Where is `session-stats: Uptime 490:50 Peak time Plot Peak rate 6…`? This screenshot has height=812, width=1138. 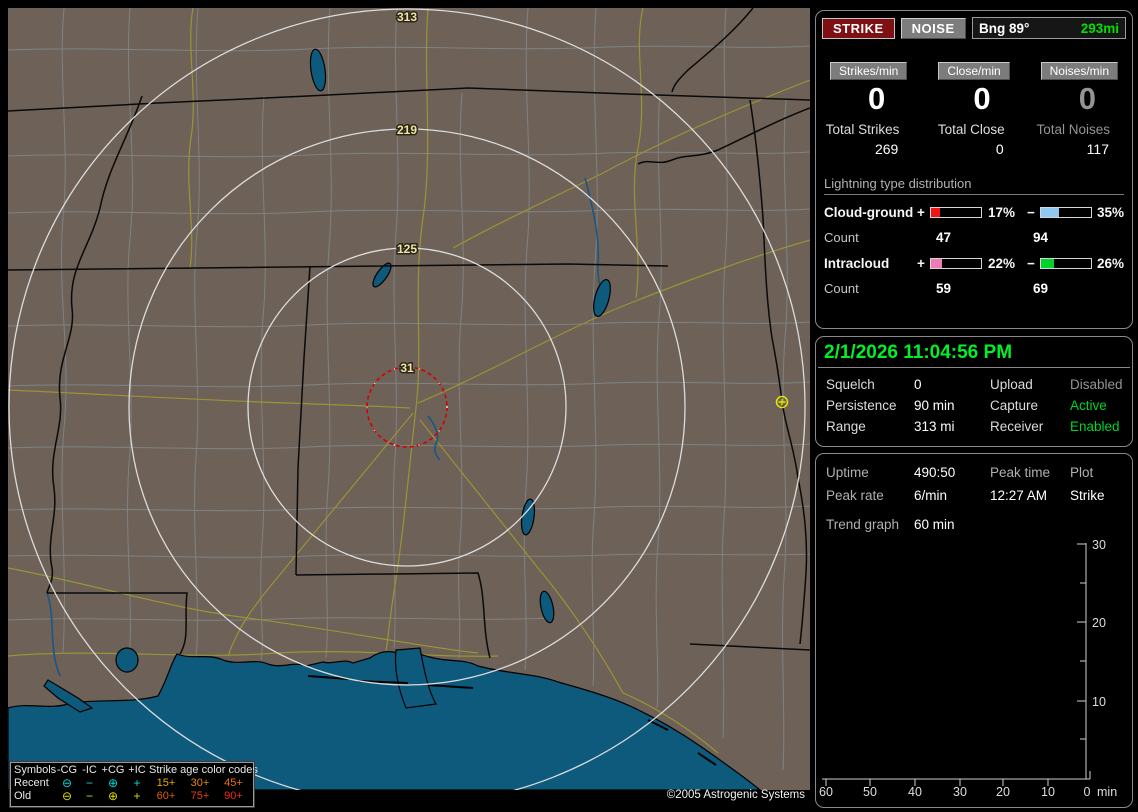
session-stats: Uptime 490:50 Peak time Plot Peak rate 6… is located at coordinates (974, 493).